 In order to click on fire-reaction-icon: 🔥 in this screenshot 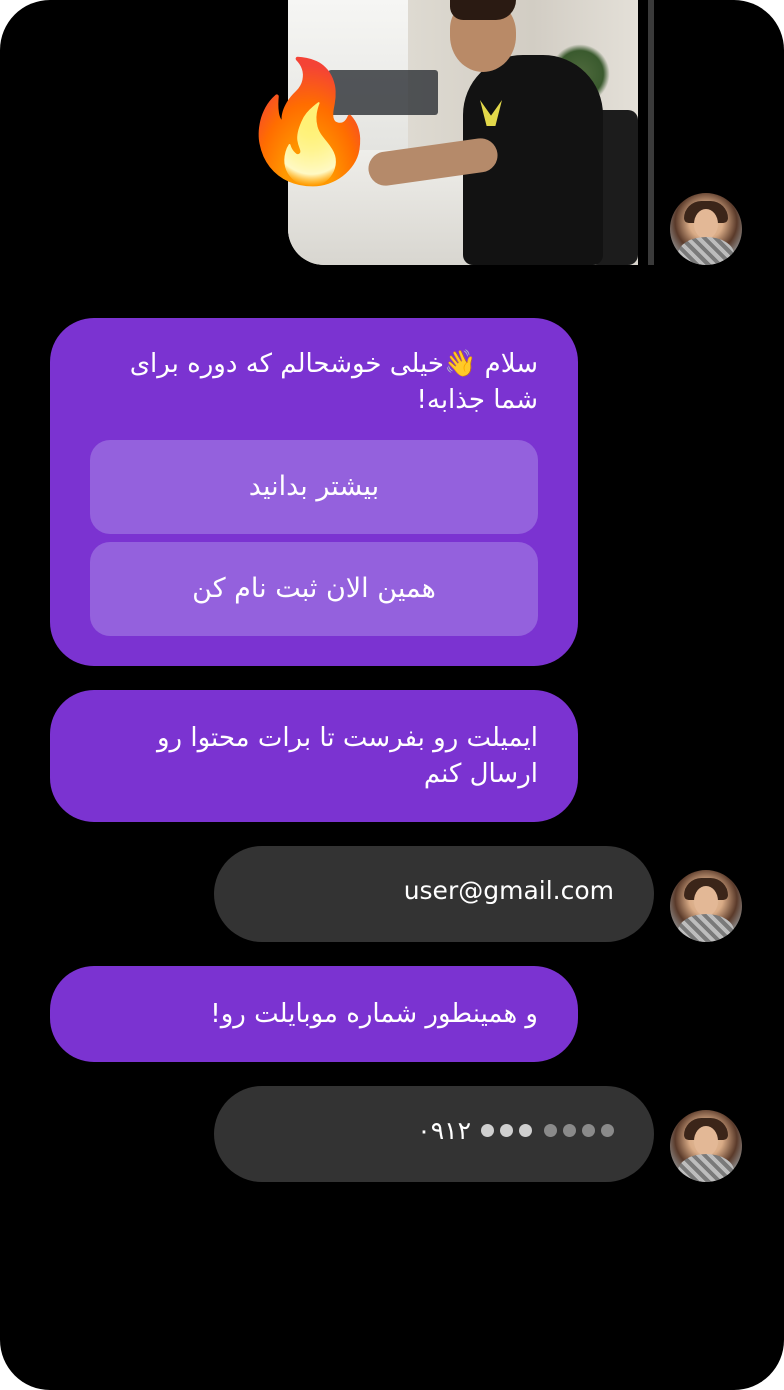, I will do `click(309, 121)`.